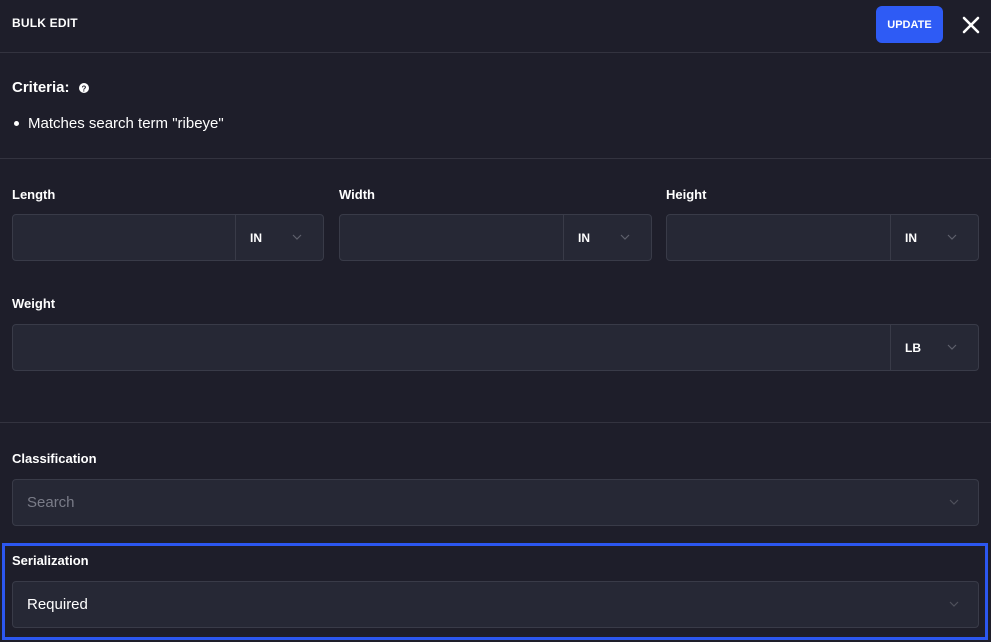 The width and height of the screenshot is (991, 642). Describe the element at coordinates (913, 348) in the screenshot. I see `weight-unit-value: LB` at that location.